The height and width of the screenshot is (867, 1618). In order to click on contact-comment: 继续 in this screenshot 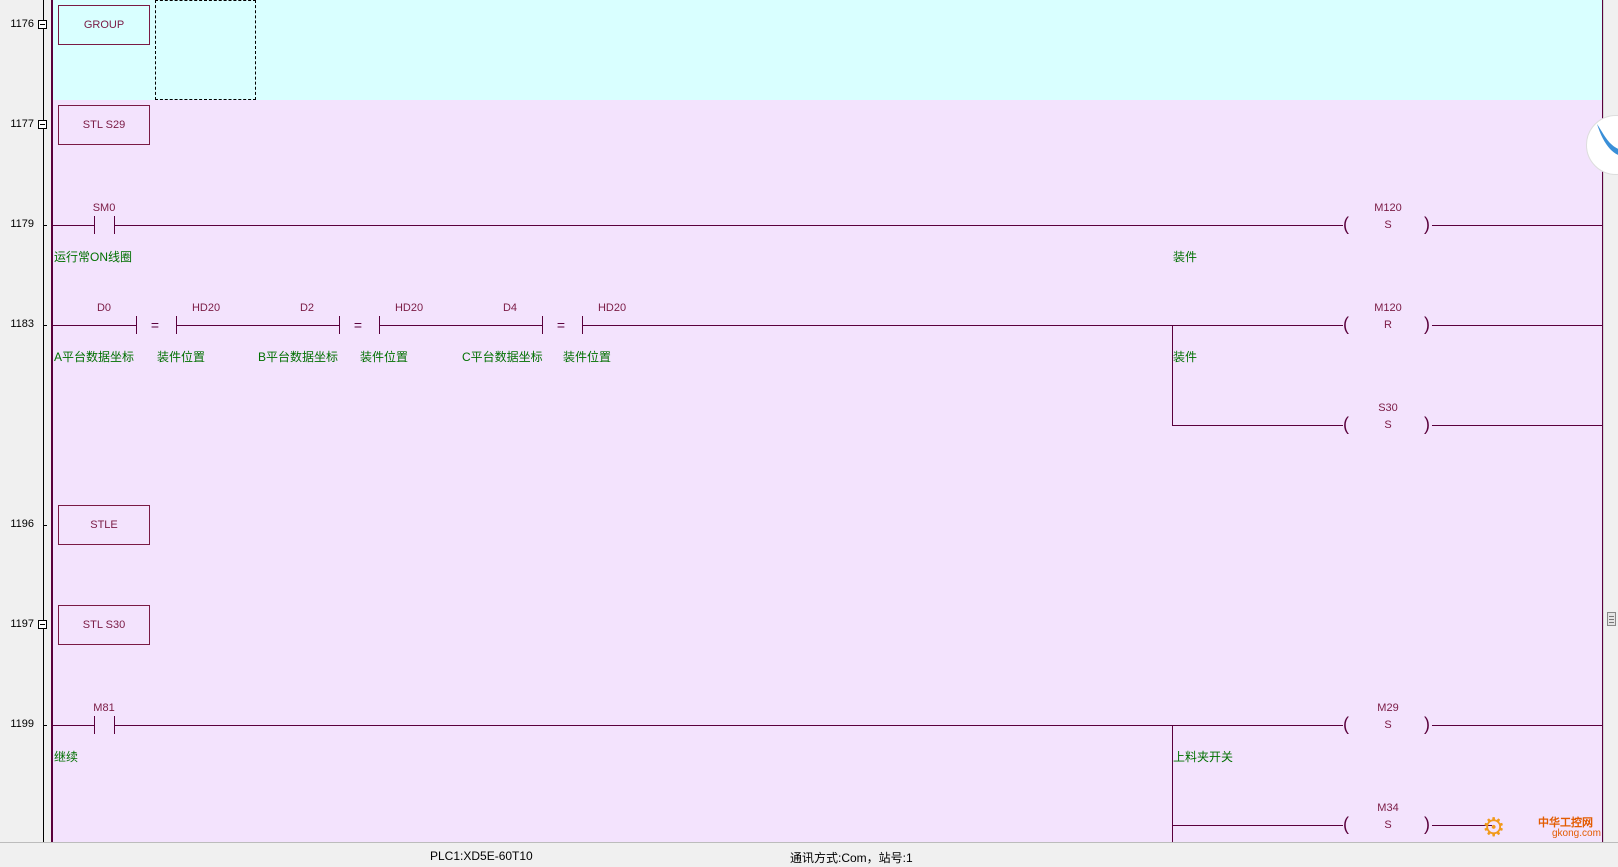, I will do `click(66, 757)`.